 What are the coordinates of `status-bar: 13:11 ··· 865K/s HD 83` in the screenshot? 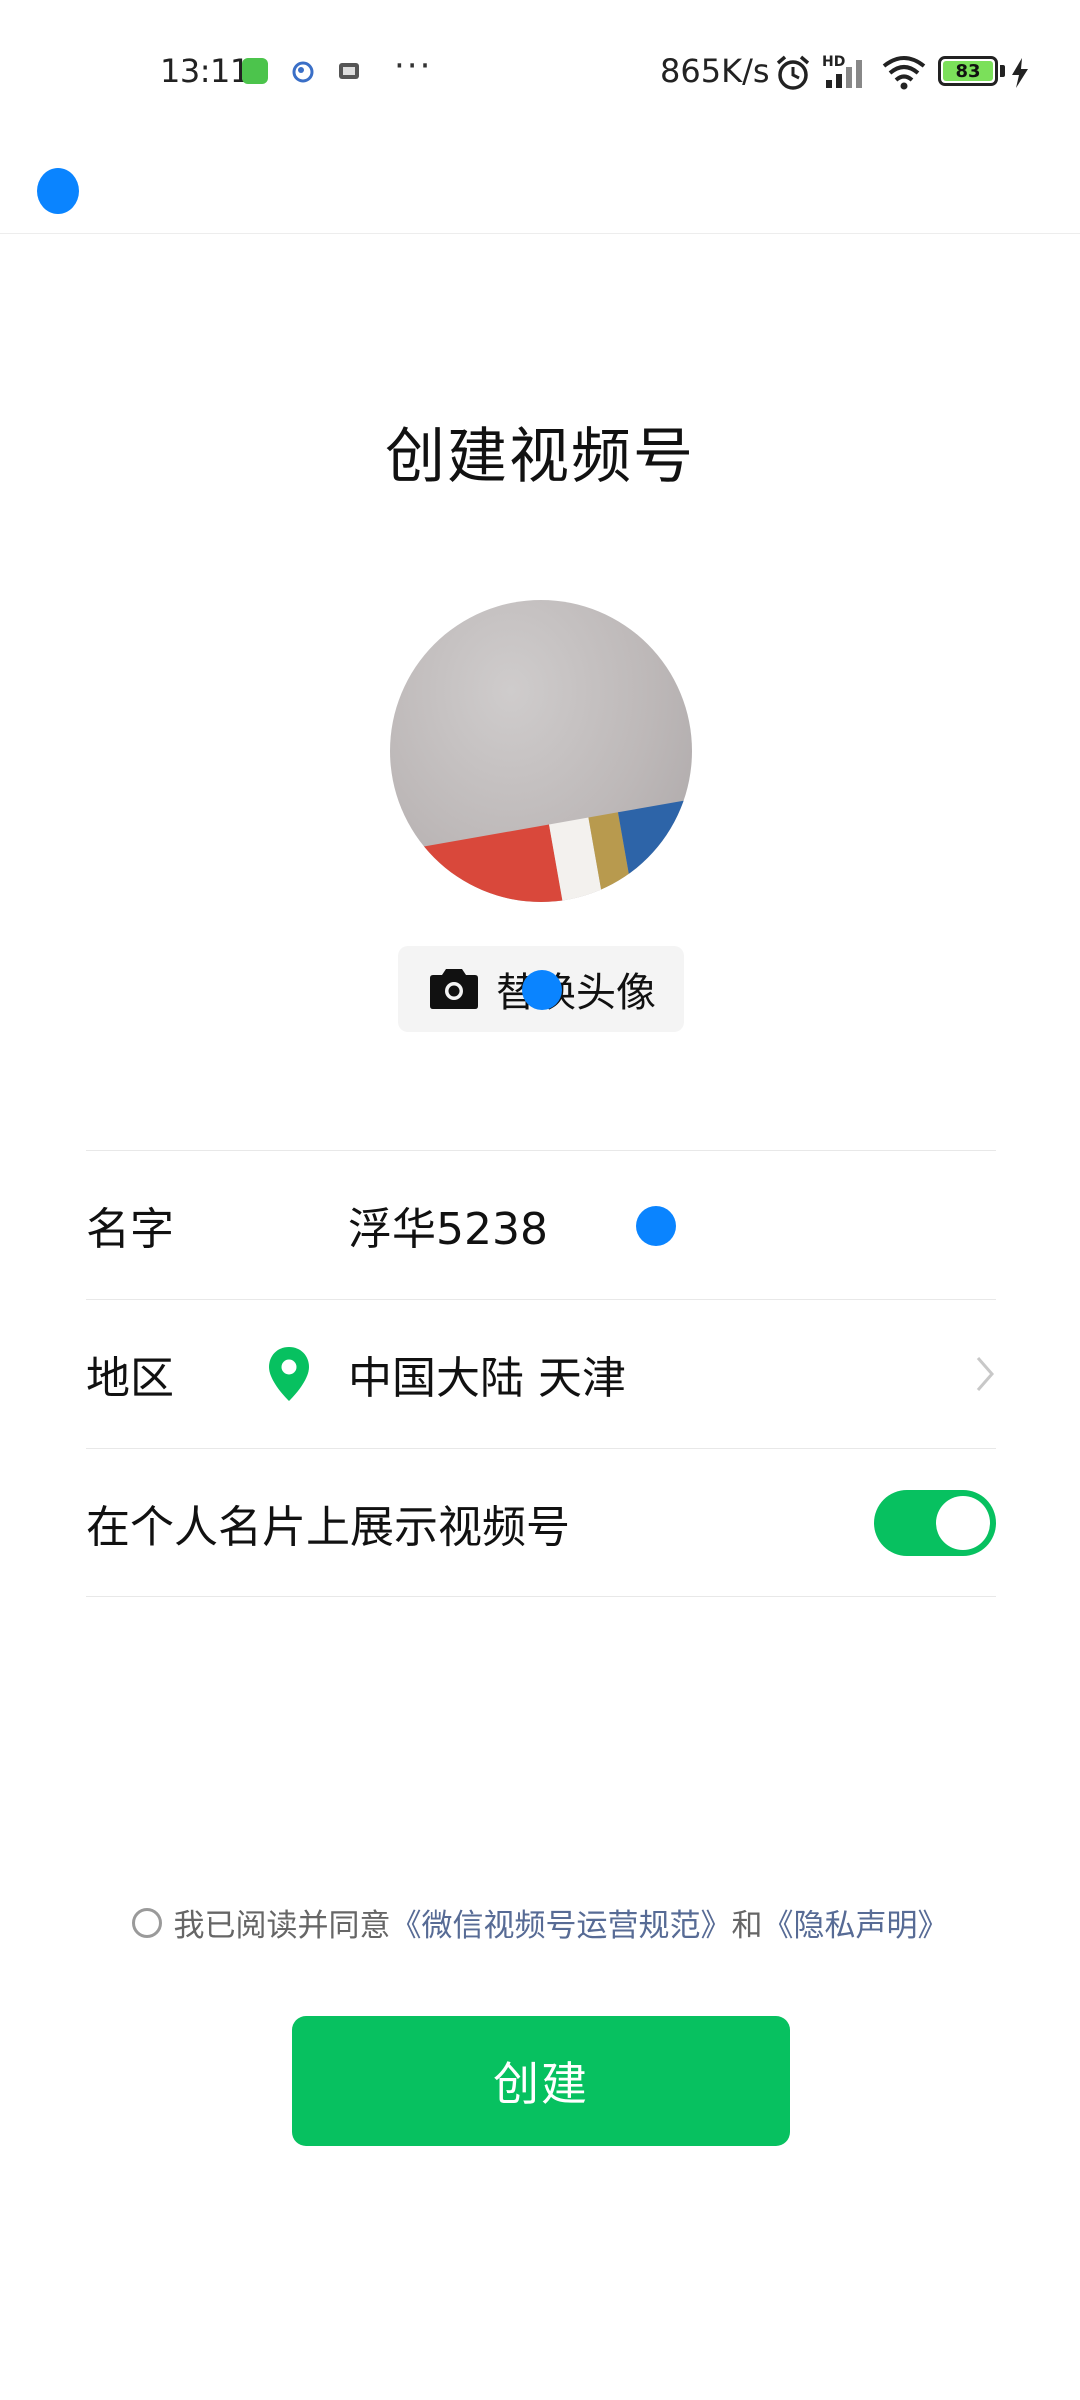 It's located at (540, 75).